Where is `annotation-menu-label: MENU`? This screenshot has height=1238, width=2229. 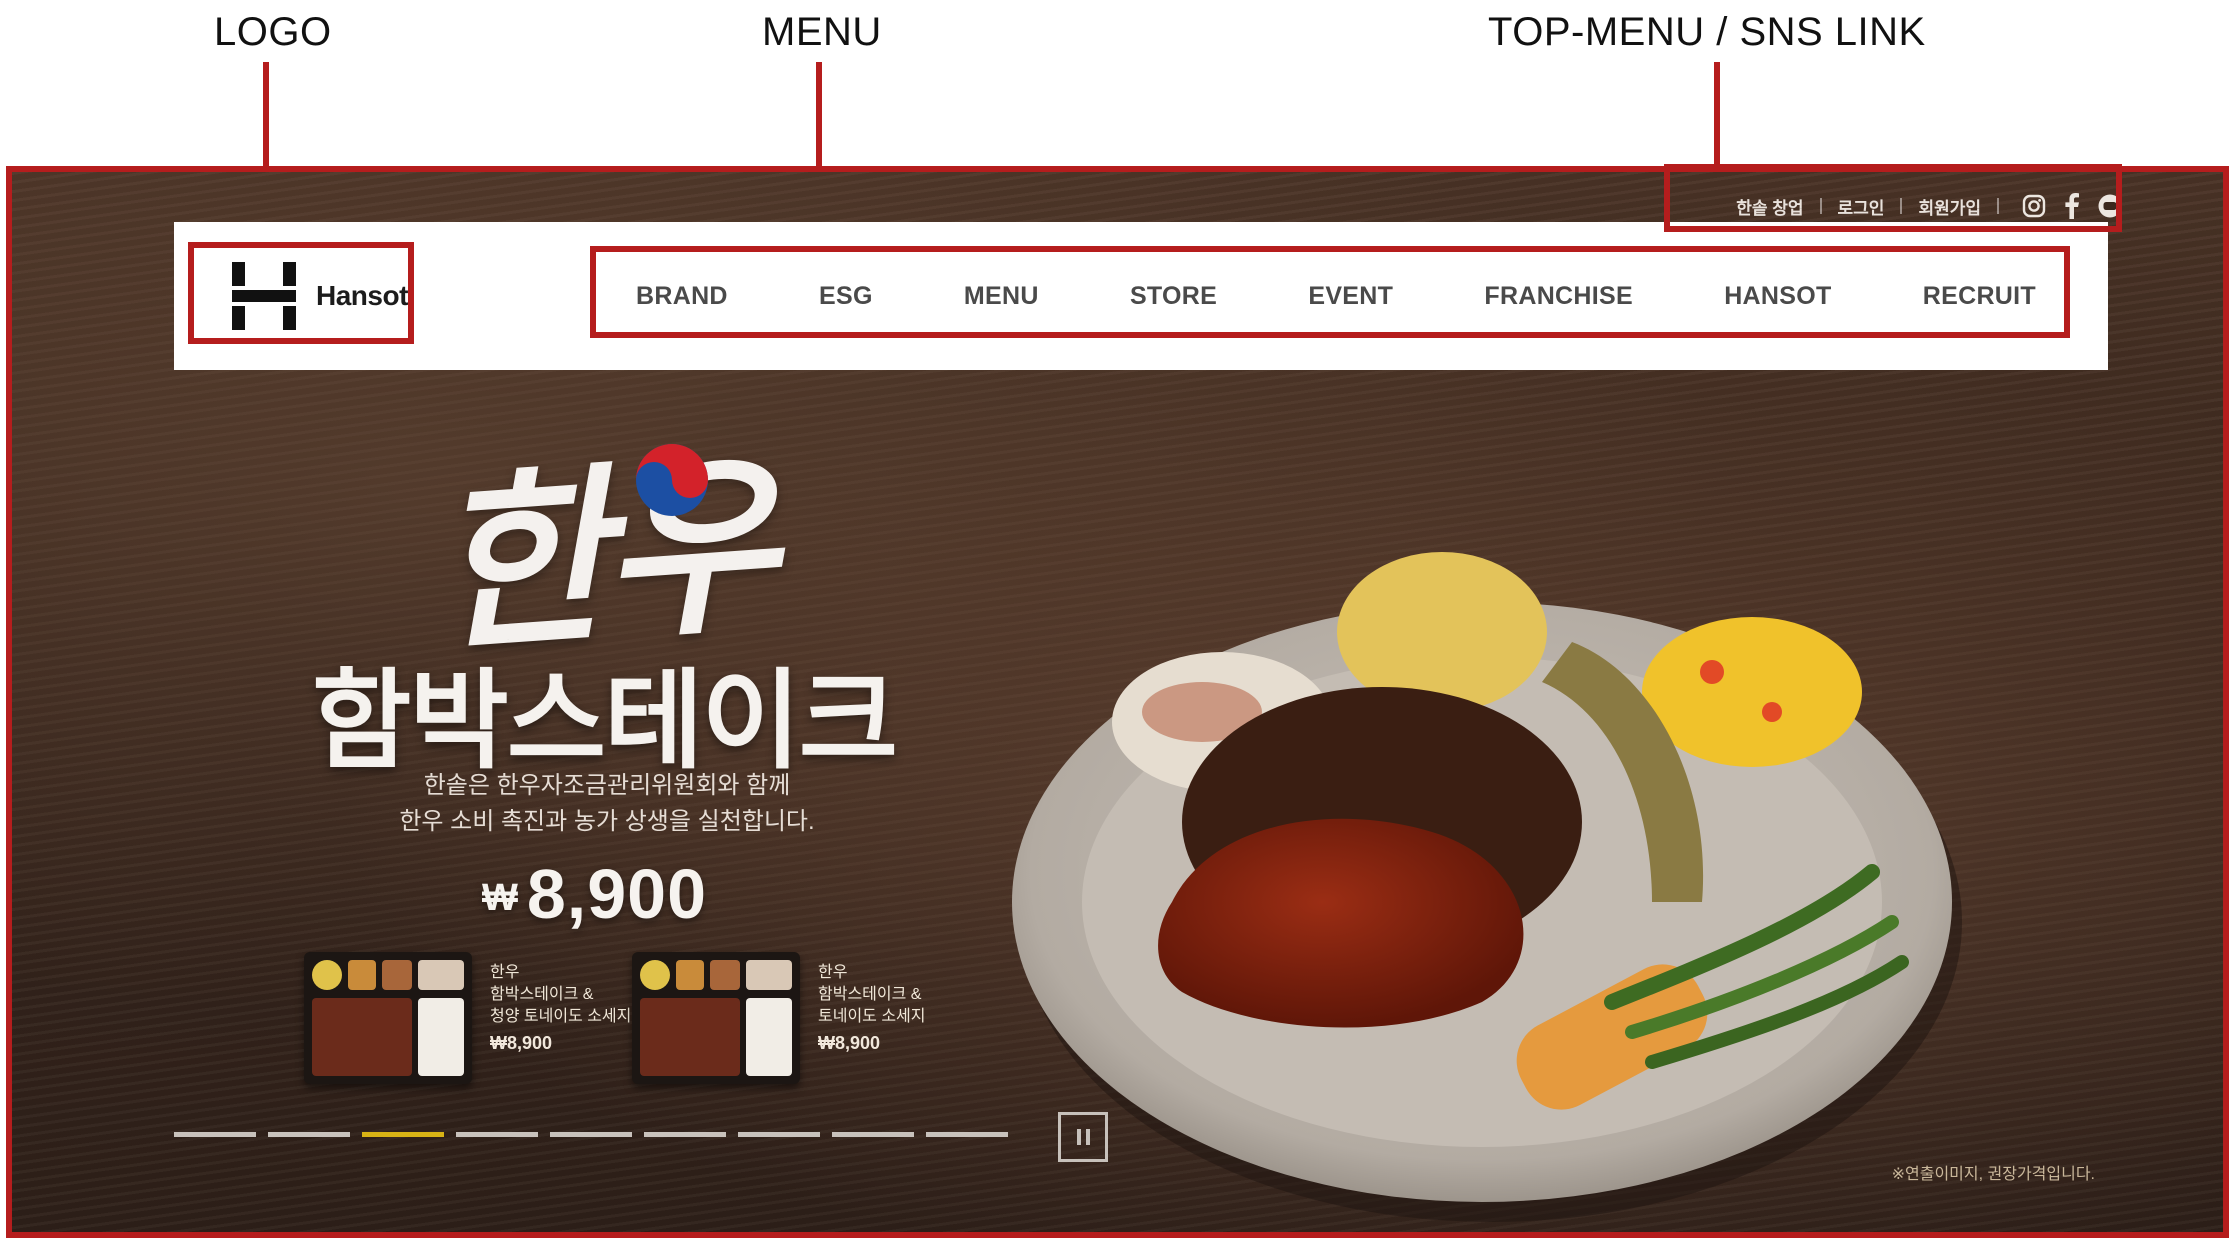 annotation-menu-label: MENU is located at coordinates (822, 32).